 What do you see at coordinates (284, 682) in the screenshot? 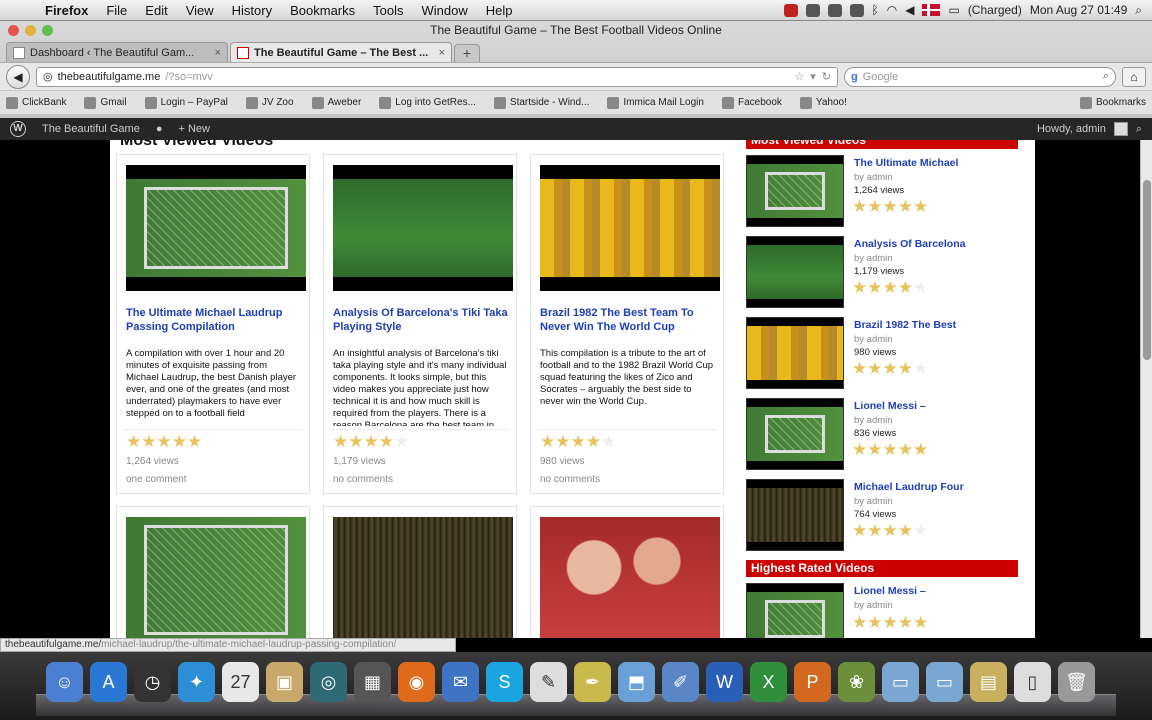
I see `photo-icon: ▣` at bounding box center [284, 682].